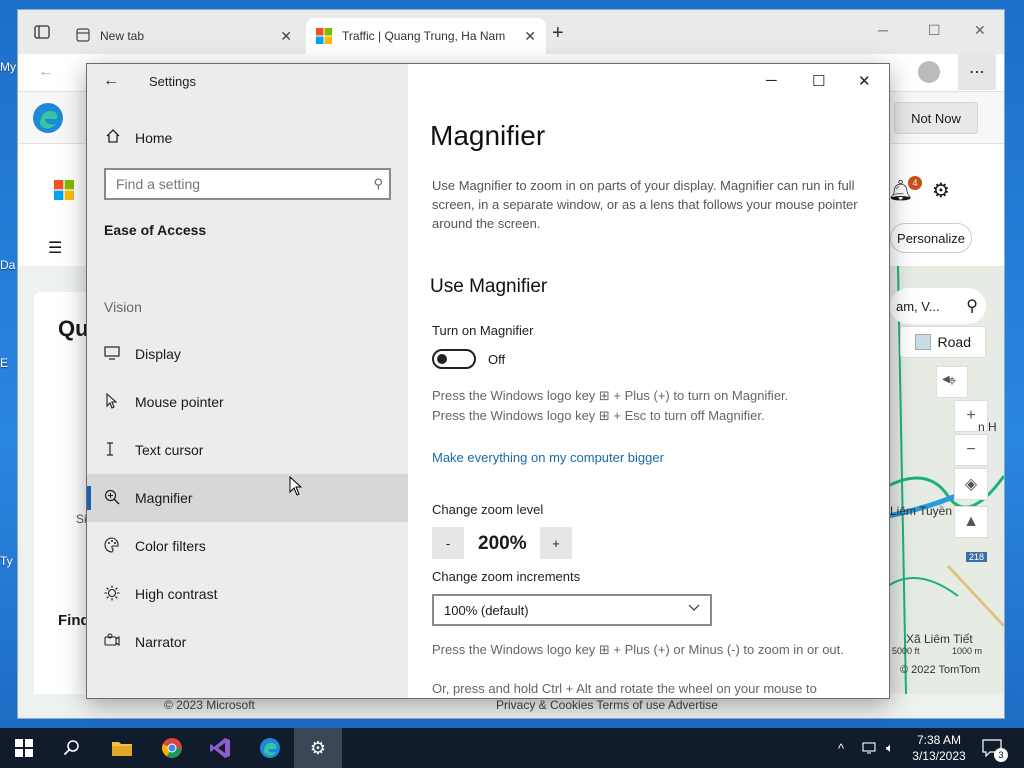 This screenshot has width=1024, height=768. Describe the element at coordinates (158, 354) in the screenshot. I see `sidebar-item-label: Display` at that location.